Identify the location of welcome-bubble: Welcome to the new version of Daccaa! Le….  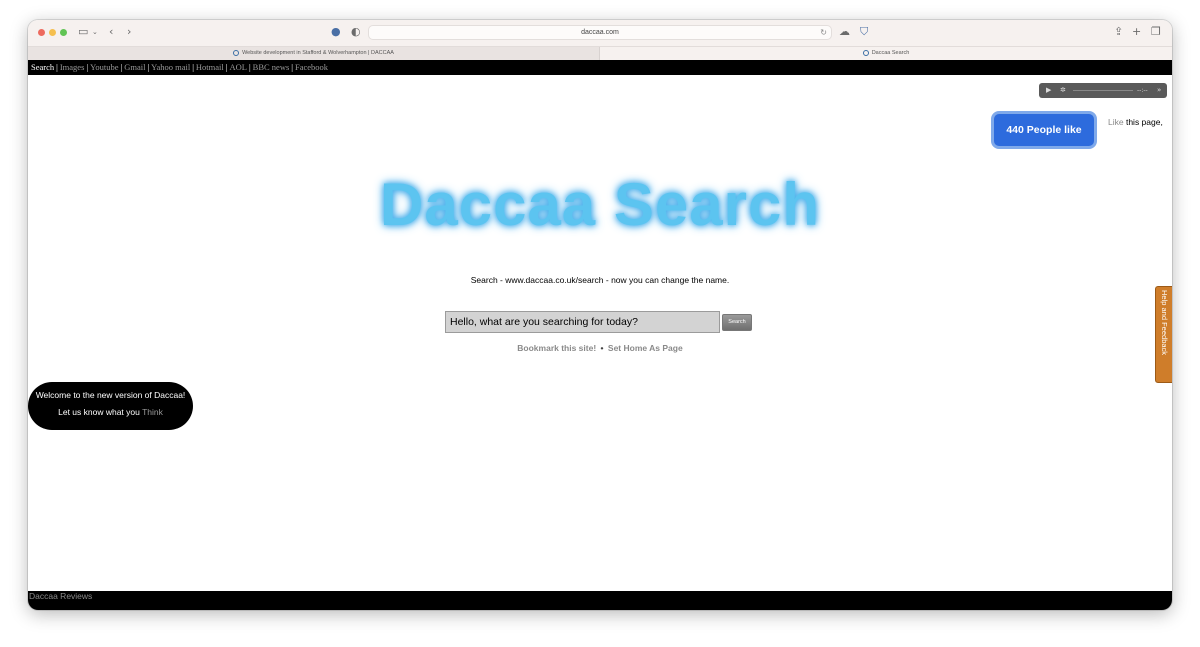
(110, 406).